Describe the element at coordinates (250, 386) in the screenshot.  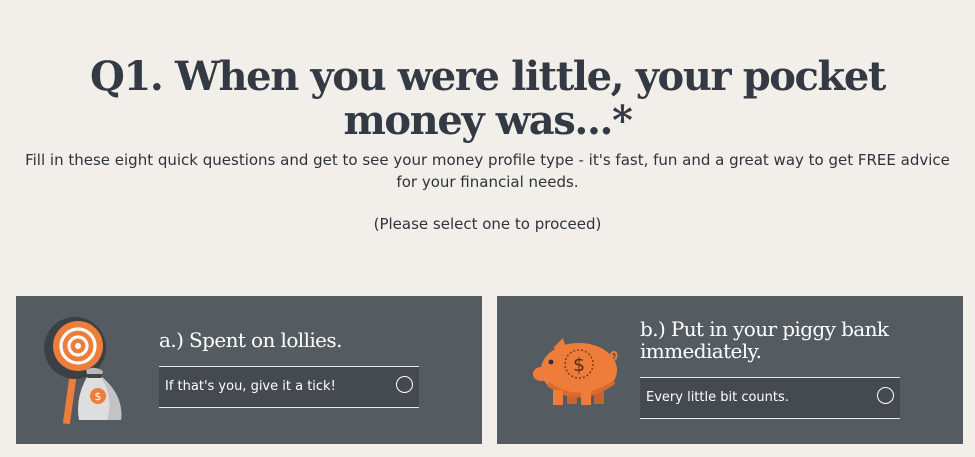
I see `option-a-tick-text: If that's you, give it a tick!` at that location.